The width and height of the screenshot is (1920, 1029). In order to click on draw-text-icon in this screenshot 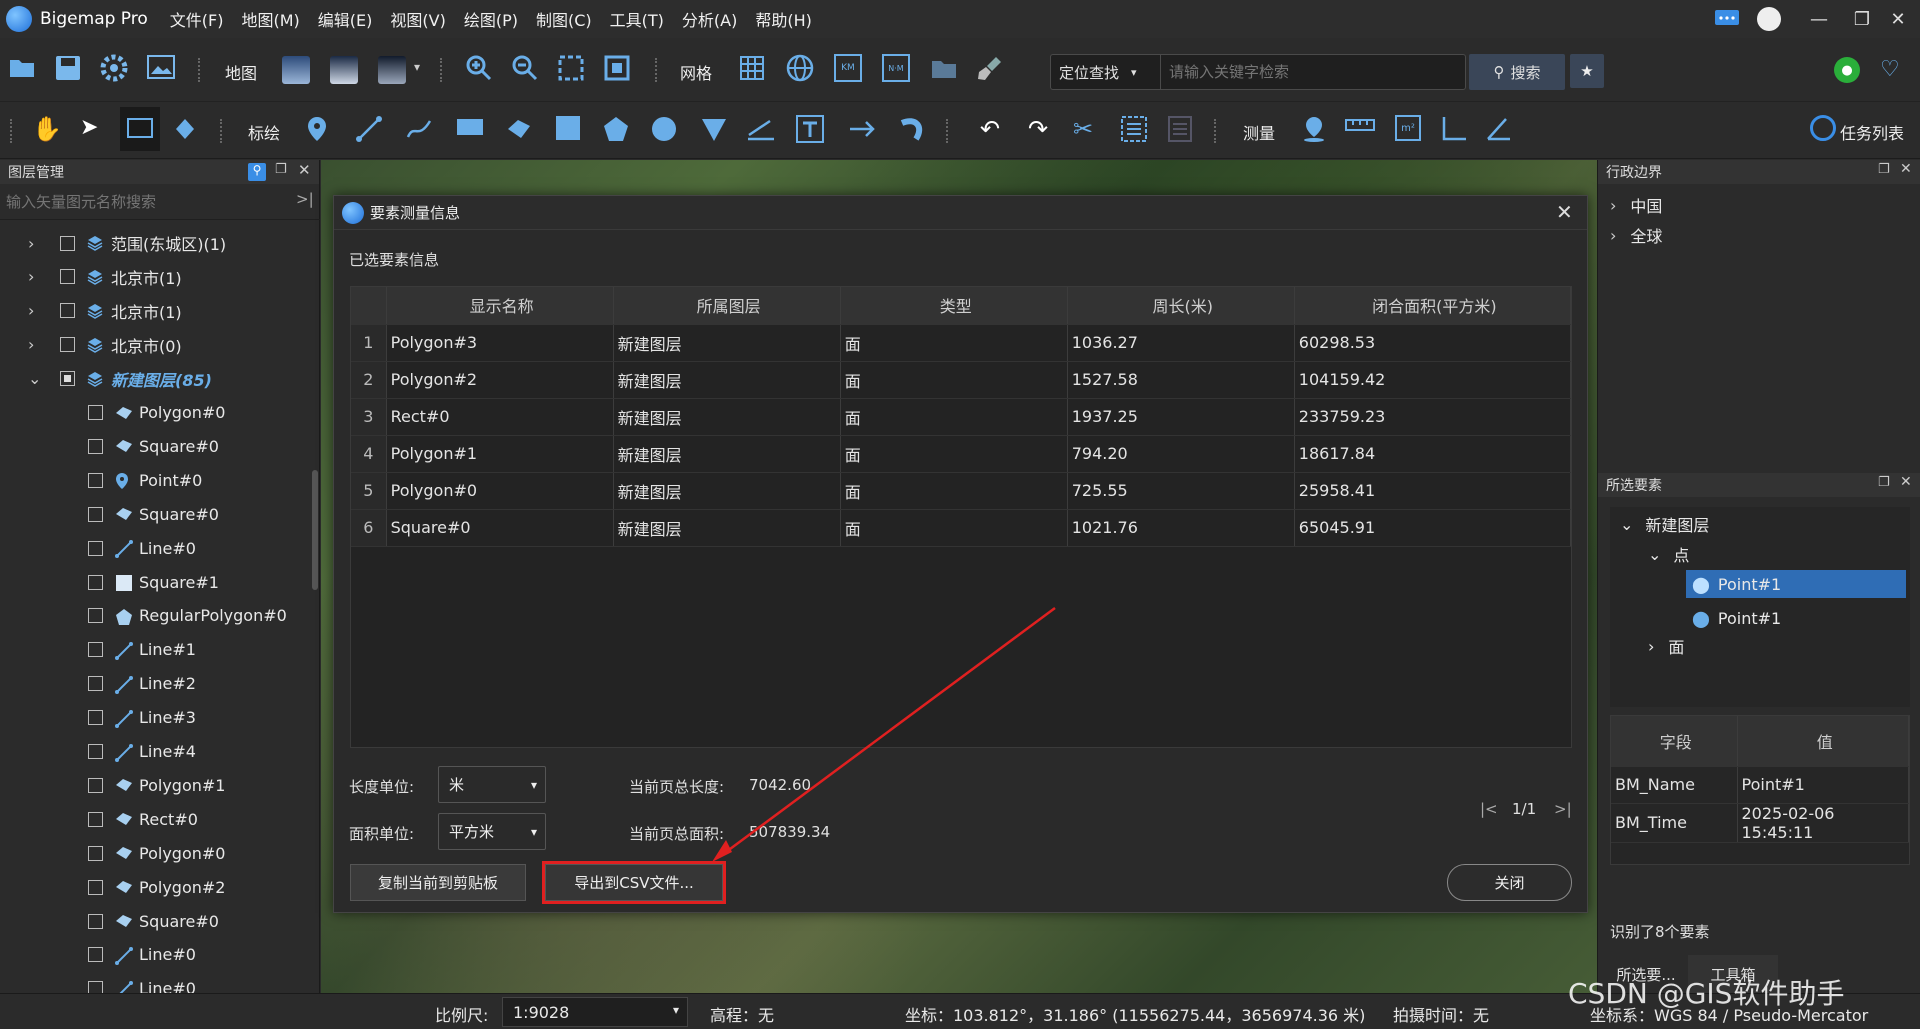, I will do `click(810, 129)`.